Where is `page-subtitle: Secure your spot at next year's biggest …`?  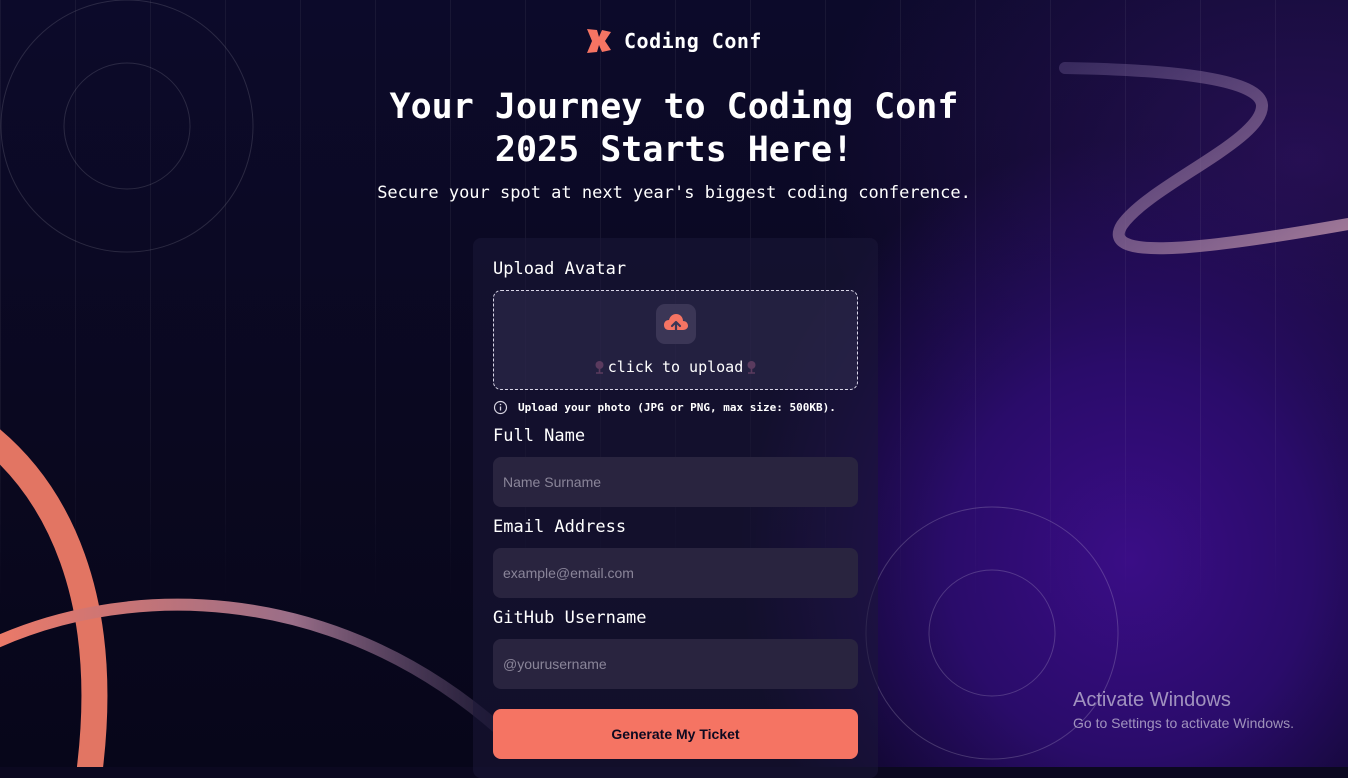 page-subtitle: Secure your spot at next year's biggest … is located at coordinates (674, 193).